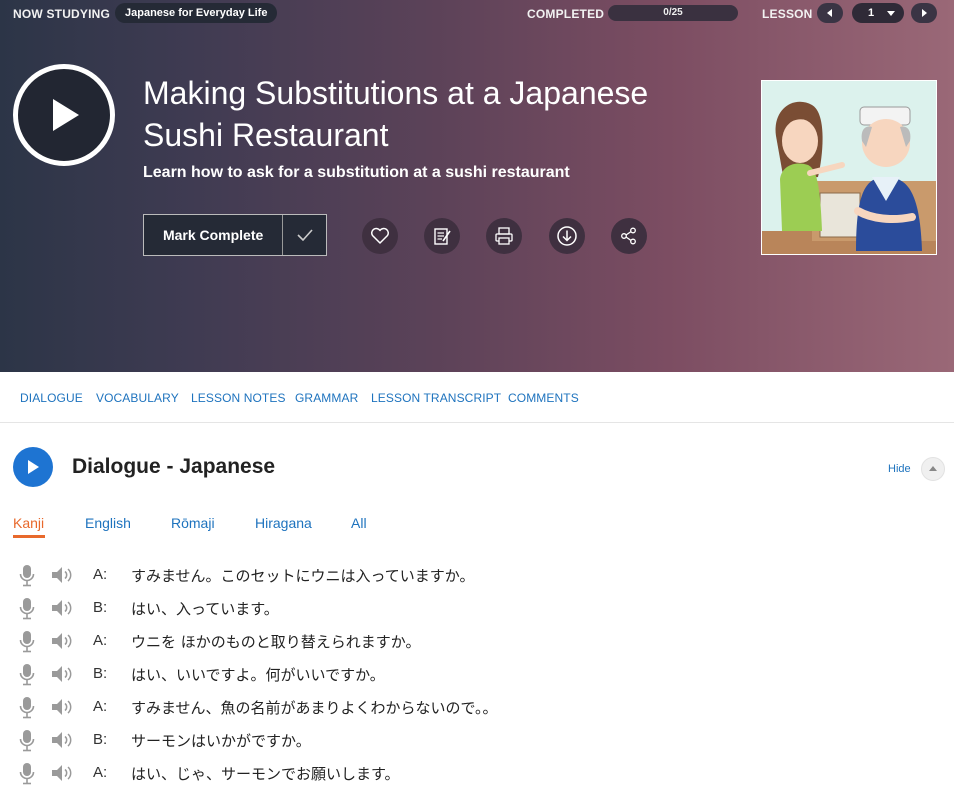 This screenshot has width=954, height=799. I want to click on lesson-number-select: 1, so click(878, 13).